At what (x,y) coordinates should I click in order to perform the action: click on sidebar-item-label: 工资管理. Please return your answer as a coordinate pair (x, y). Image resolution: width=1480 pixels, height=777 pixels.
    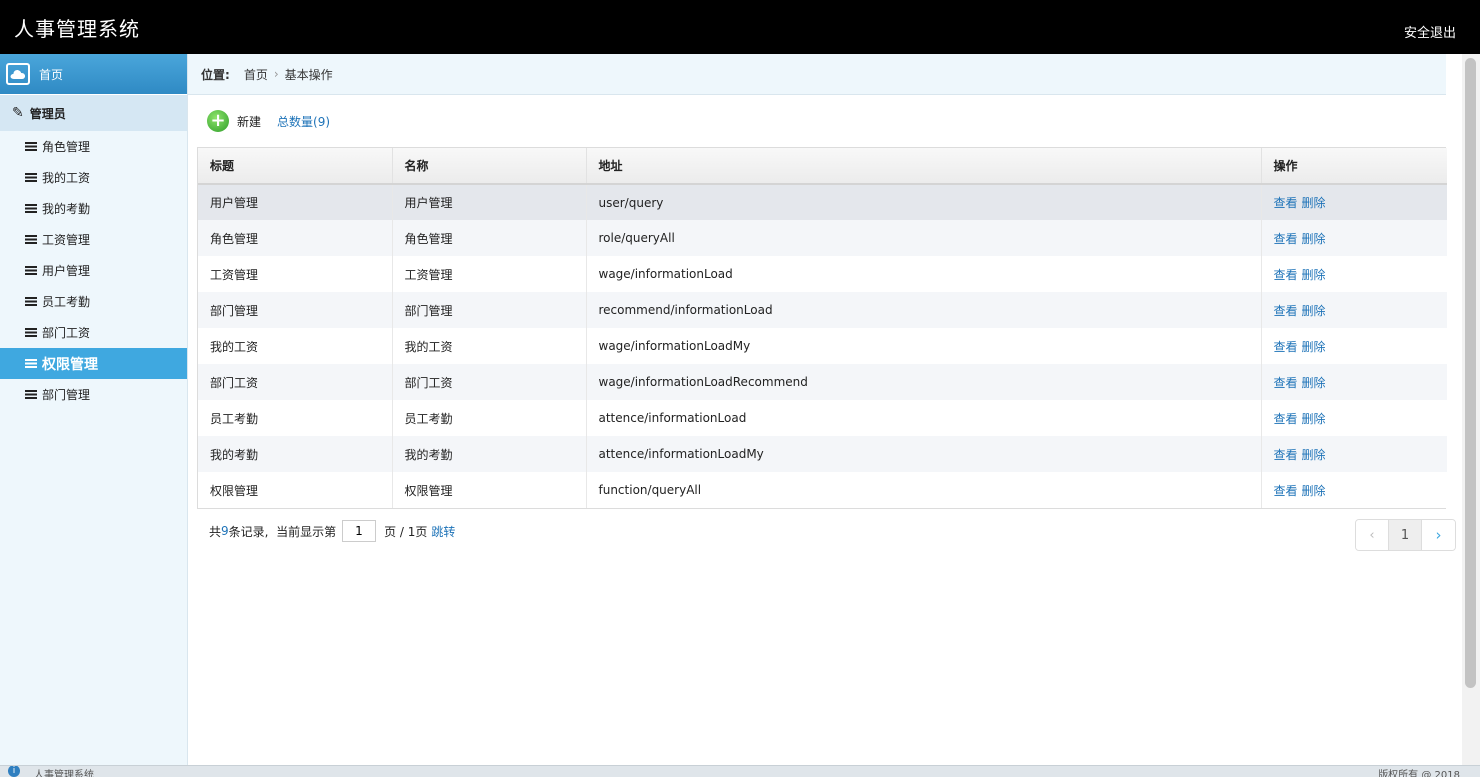
    Looking at the image, I should click on (66, 240).